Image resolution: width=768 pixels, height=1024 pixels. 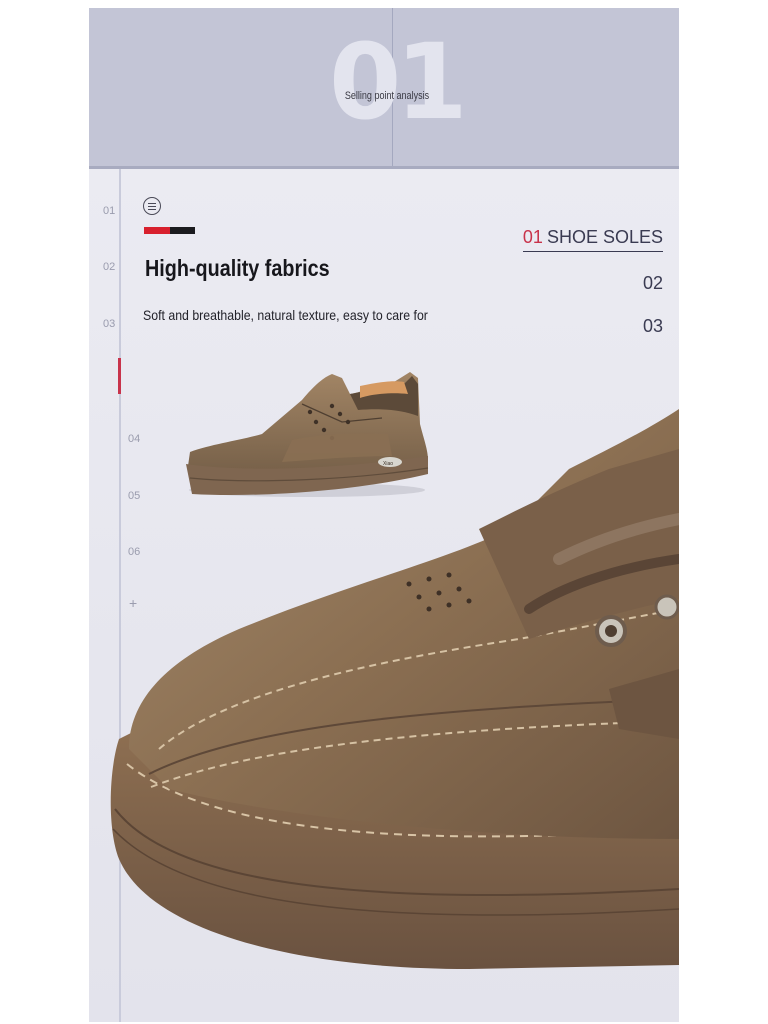 I want to click on nav-active-label: SHOE SOLES, so click(x=604, y=237).